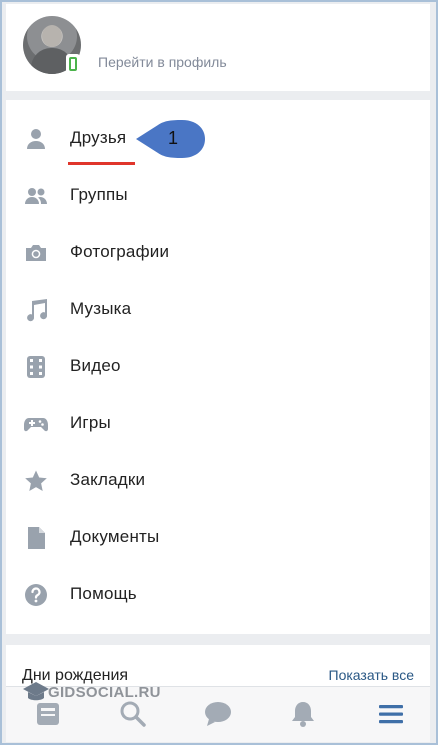  What do you see at coordinates (90, 422) in the screenshot?
I see `menu-item-label: Игры` at bounding box center [90, 422].